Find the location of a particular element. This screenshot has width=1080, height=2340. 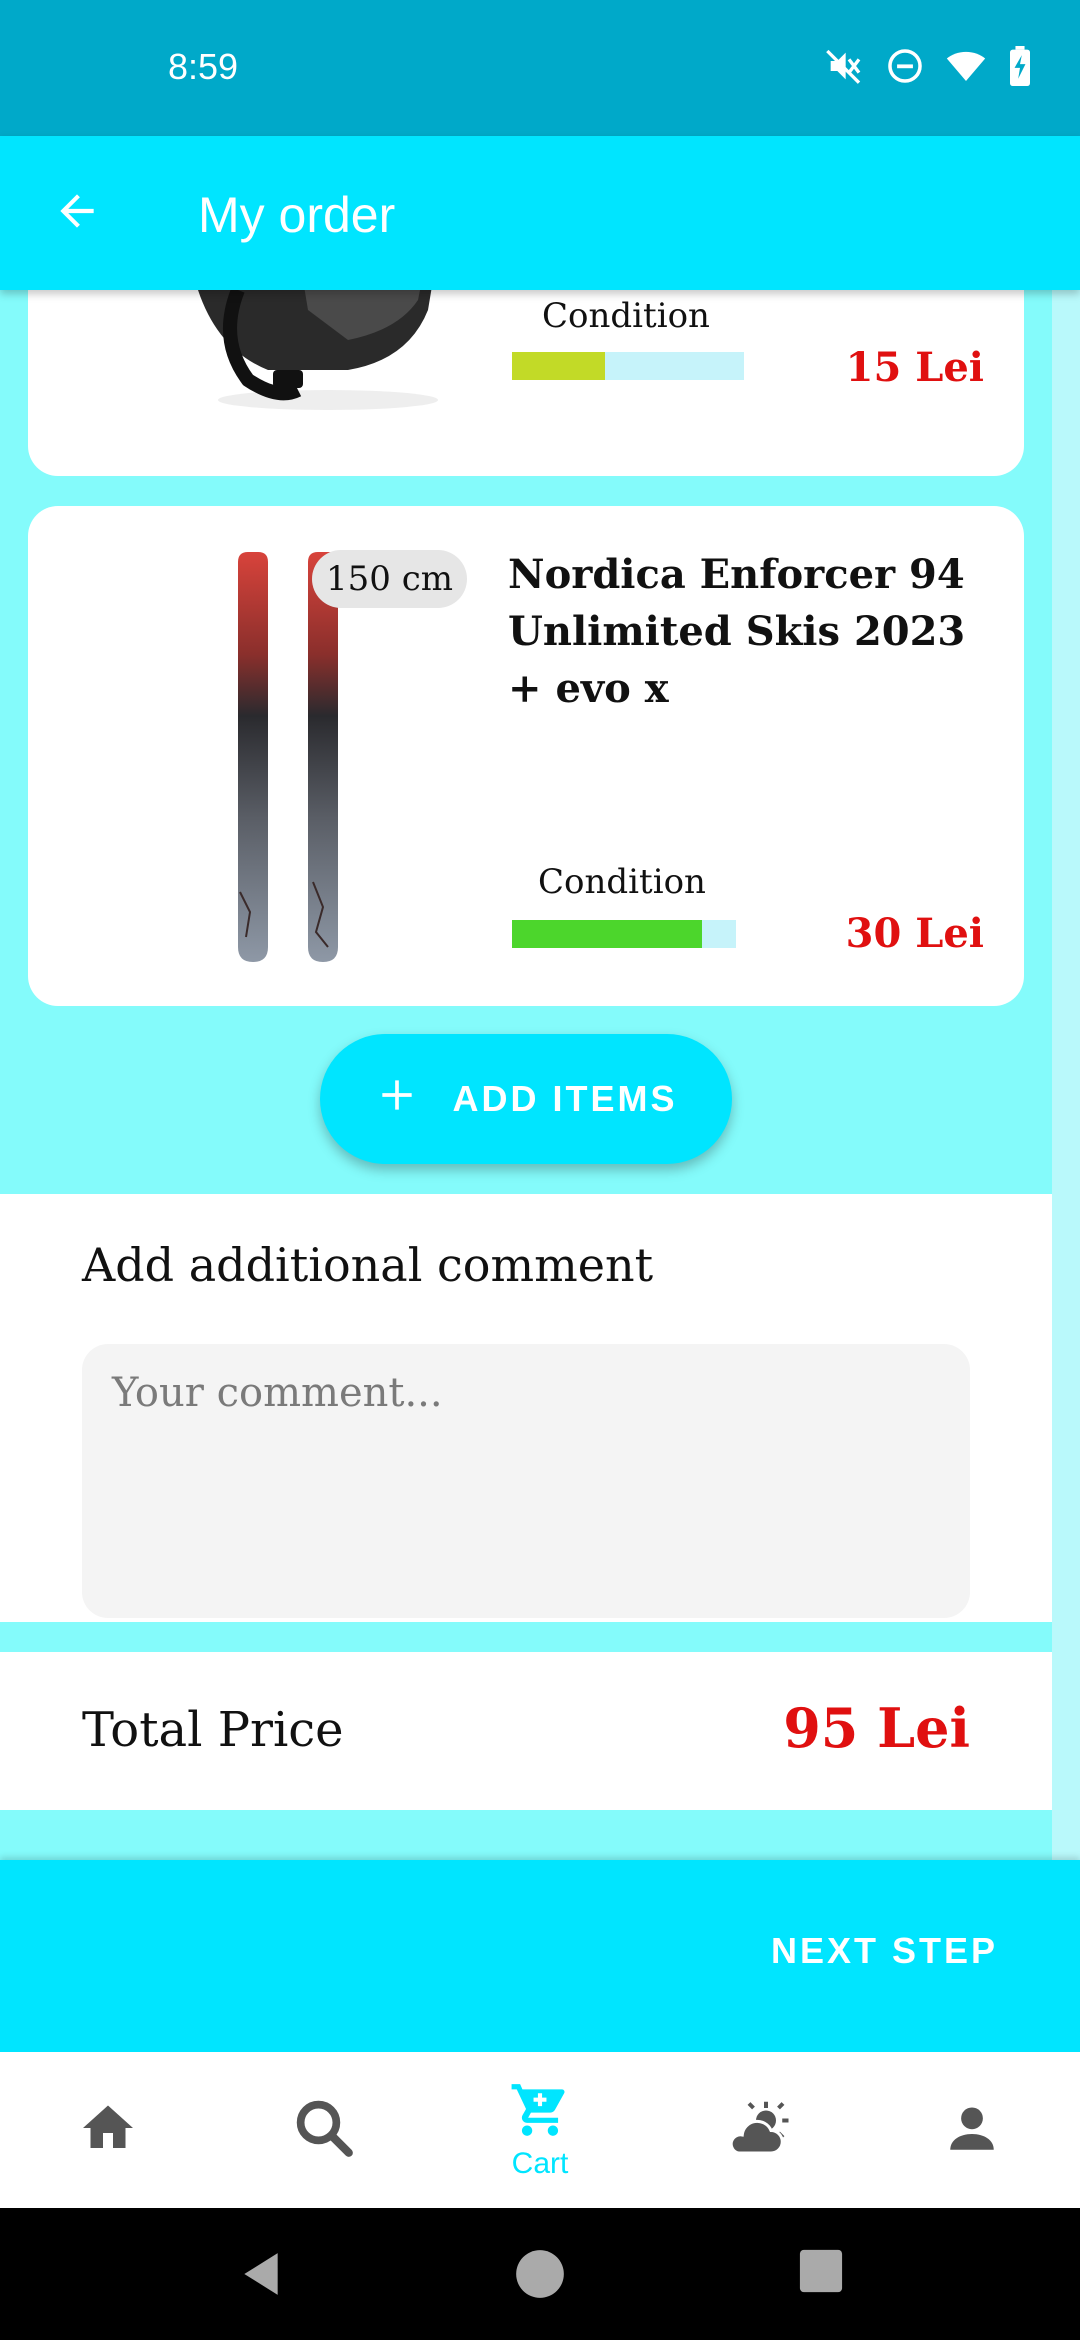

status-time: 8:59 is located at coordinates (203, 66).